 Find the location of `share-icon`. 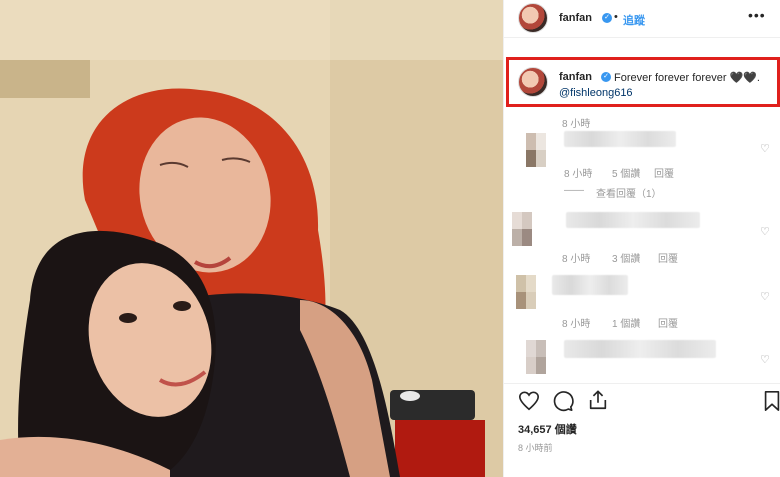

share-icon is located at coordinates (598, 400).